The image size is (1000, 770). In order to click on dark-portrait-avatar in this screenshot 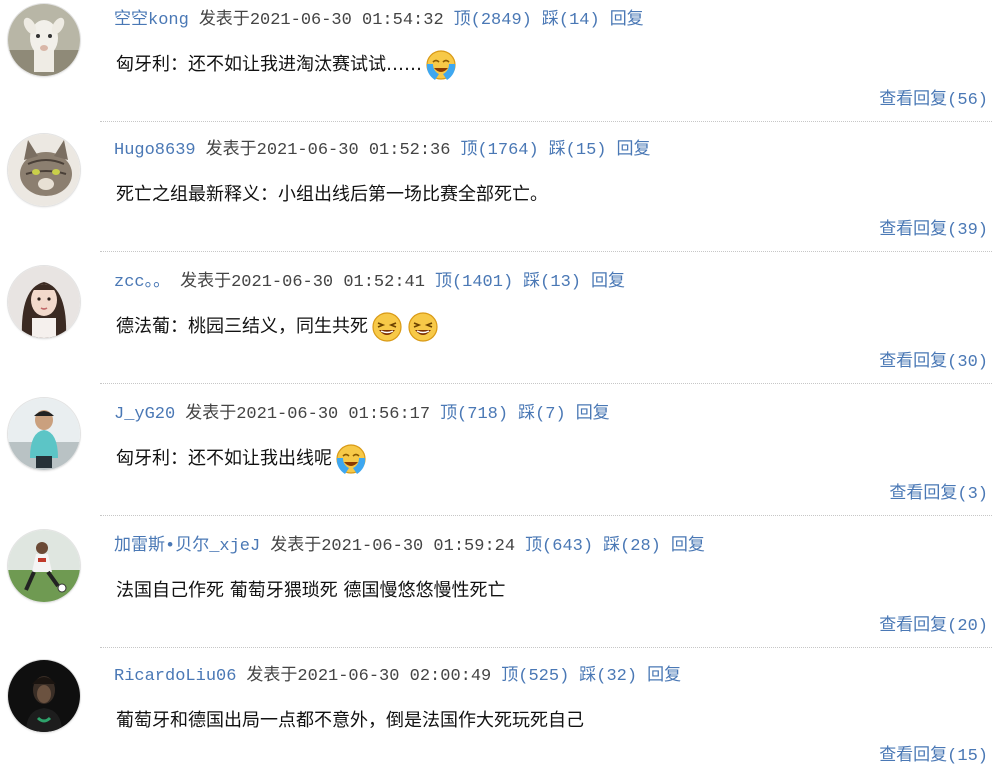, I will do `click(44, 696)`.